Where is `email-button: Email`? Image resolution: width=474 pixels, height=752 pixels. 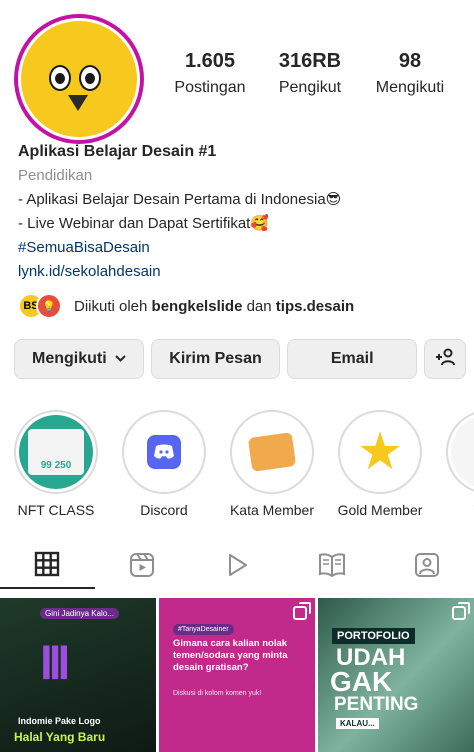
email-button: Email is located at coordinates (352, 359).